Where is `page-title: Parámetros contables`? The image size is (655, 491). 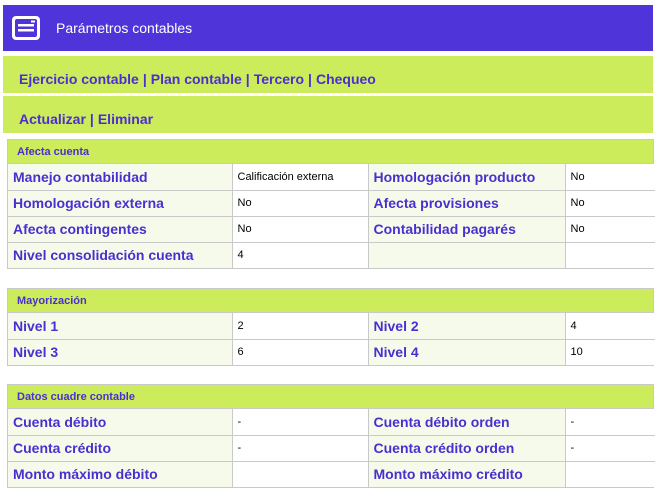
page-title: Parámetros contables is located at coordinates (124, 28).